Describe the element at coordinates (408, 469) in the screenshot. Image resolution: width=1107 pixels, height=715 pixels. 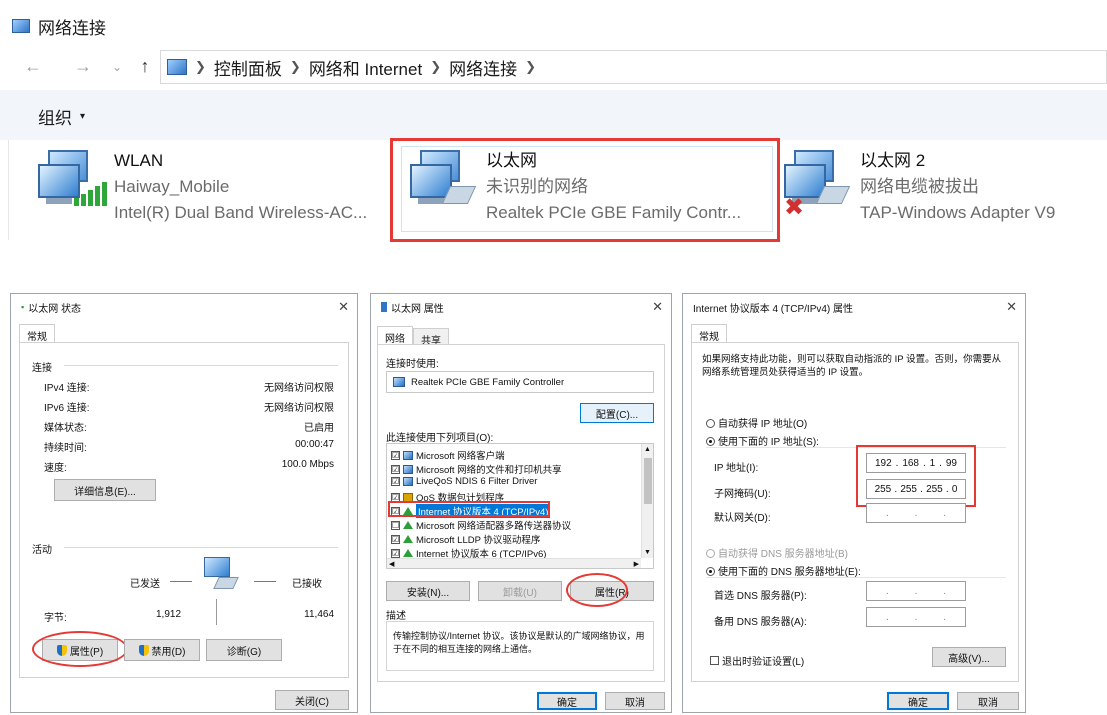
I see `service-icon` at that location.